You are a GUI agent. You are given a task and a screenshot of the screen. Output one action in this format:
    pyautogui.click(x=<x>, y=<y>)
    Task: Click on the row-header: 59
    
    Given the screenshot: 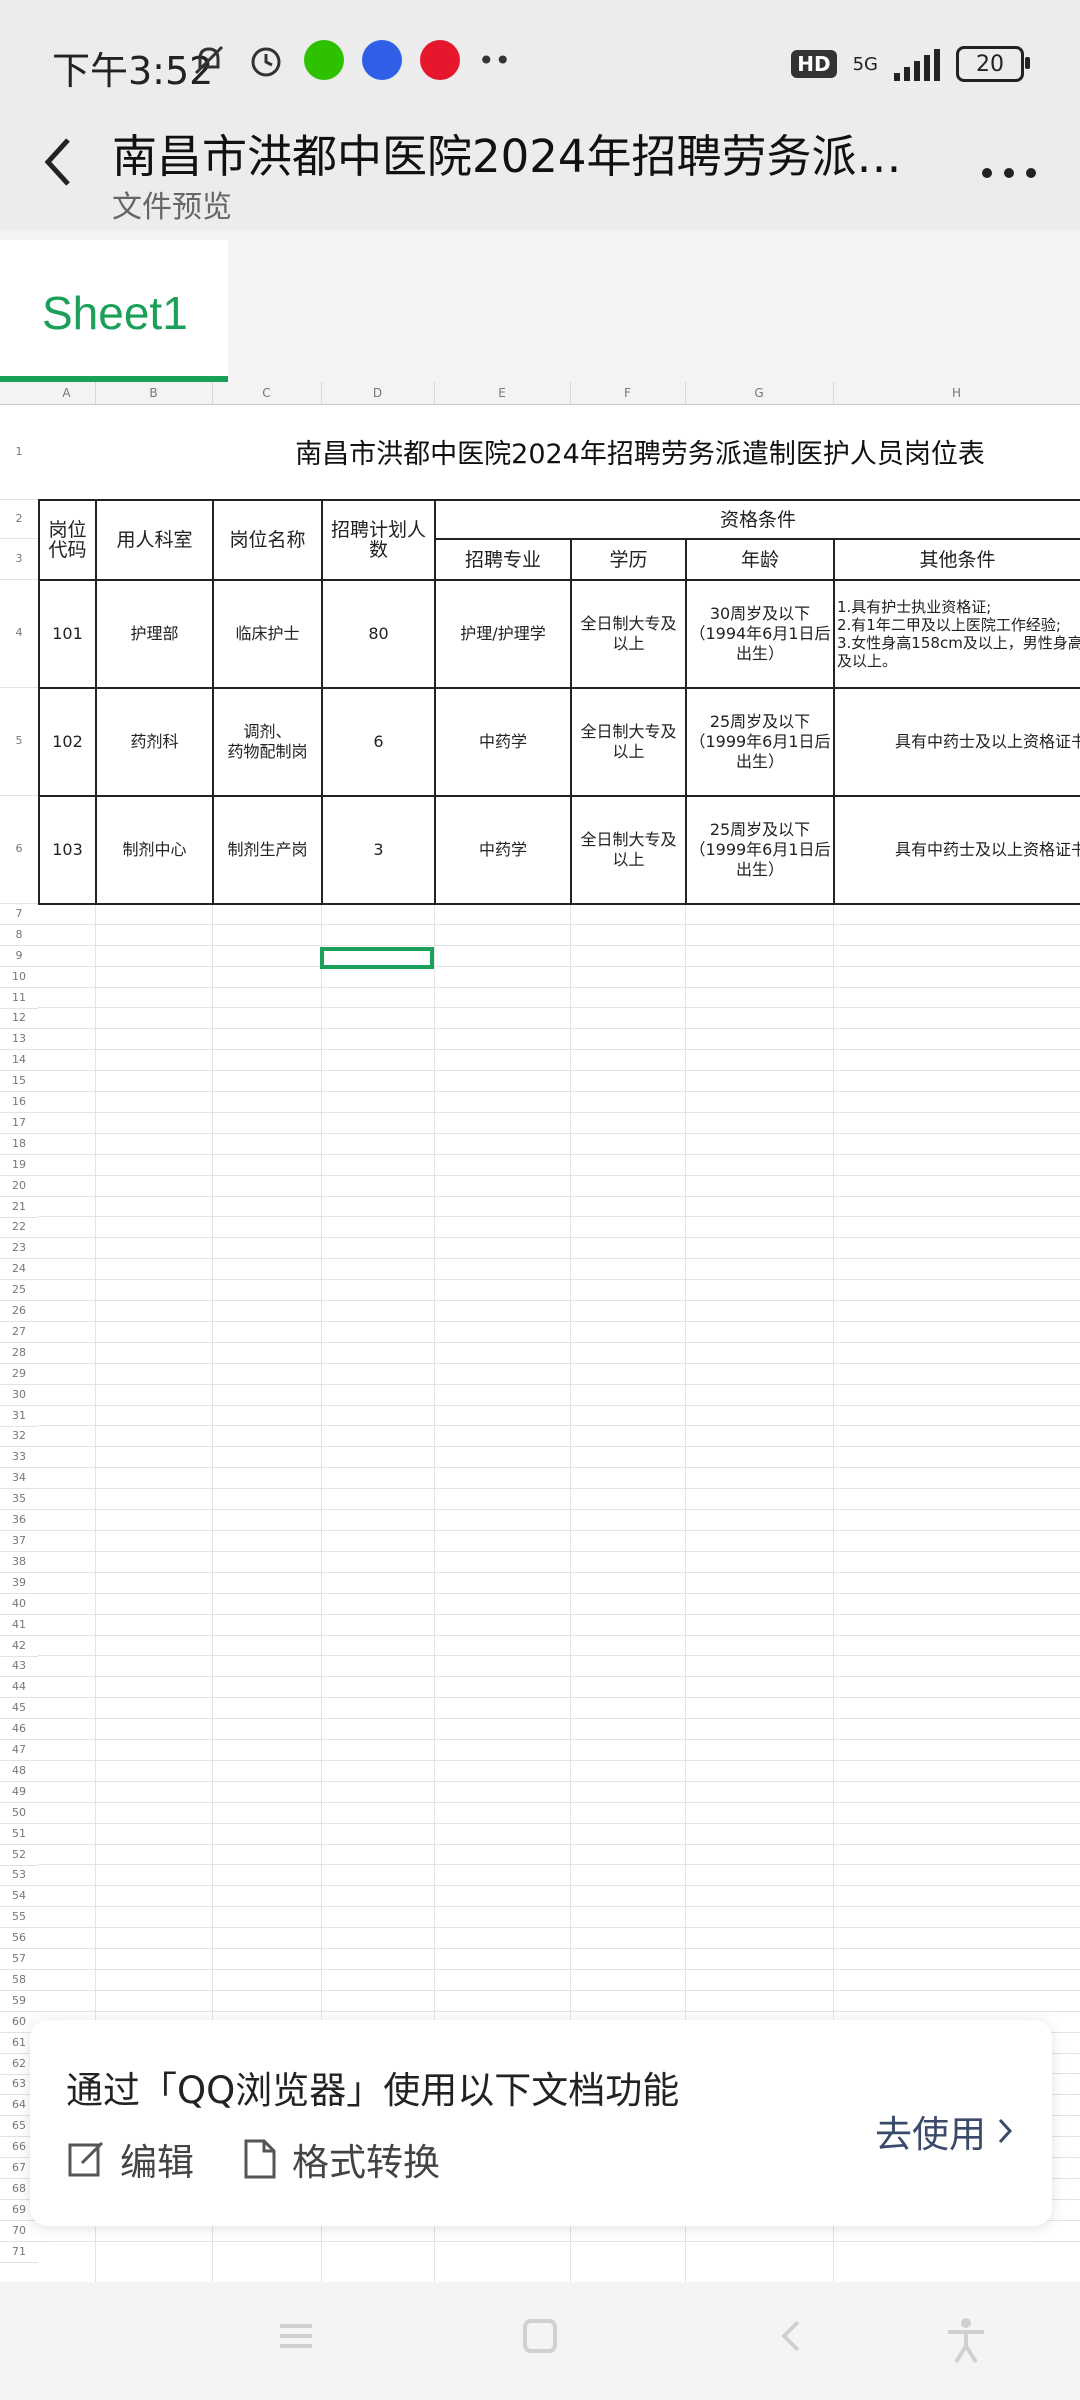 What is the action you would take?
    pyautogui.click(x=19, y=2001)
    